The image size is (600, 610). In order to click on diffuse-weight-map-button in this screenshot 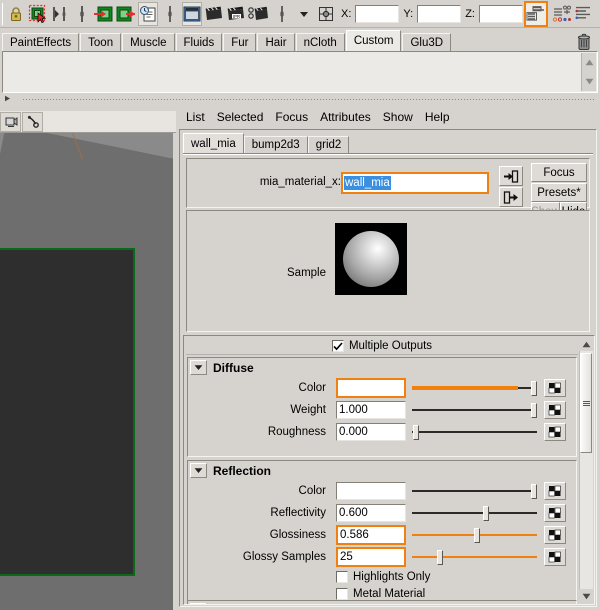, I will do `click(555, 410)`.